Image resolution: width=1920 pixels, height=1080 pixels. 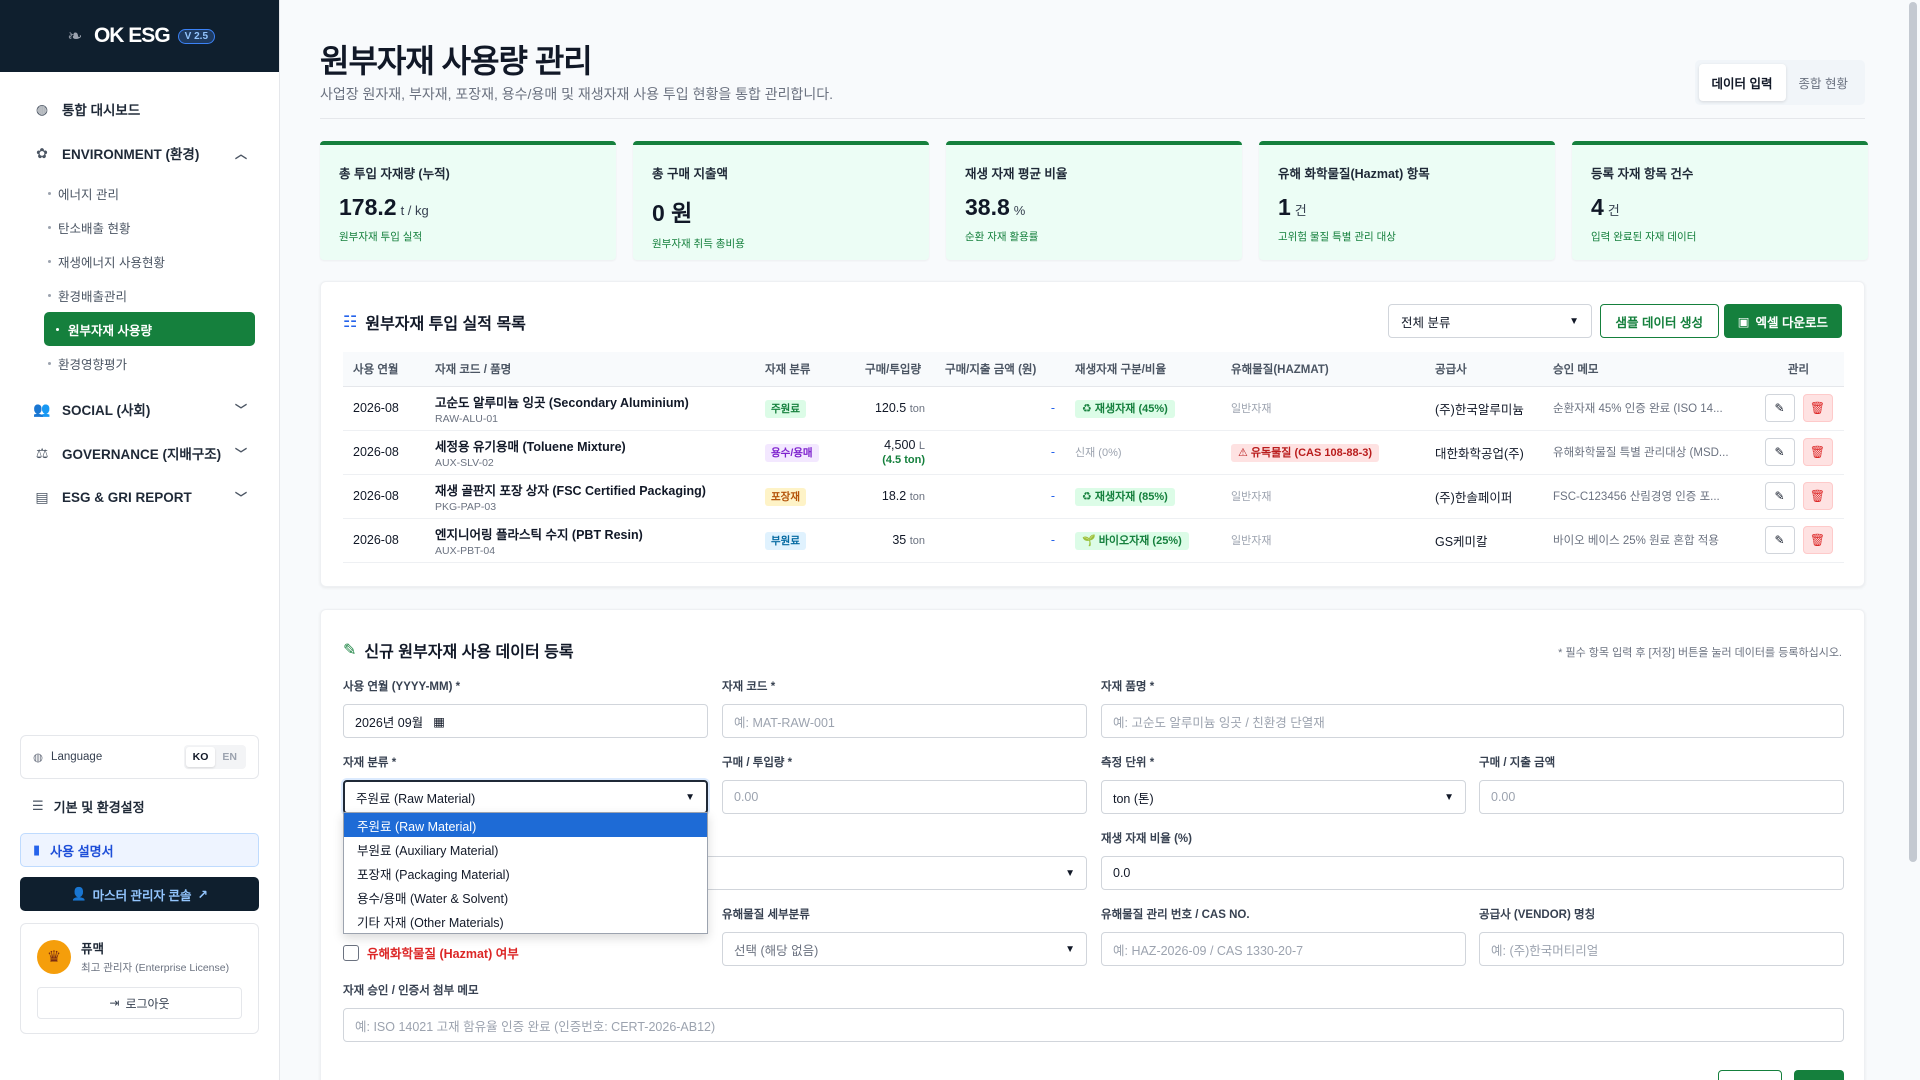 I want to click on option-water-solvent: 용수/용매 (Water & Solvent), so click(x=525, y=897).